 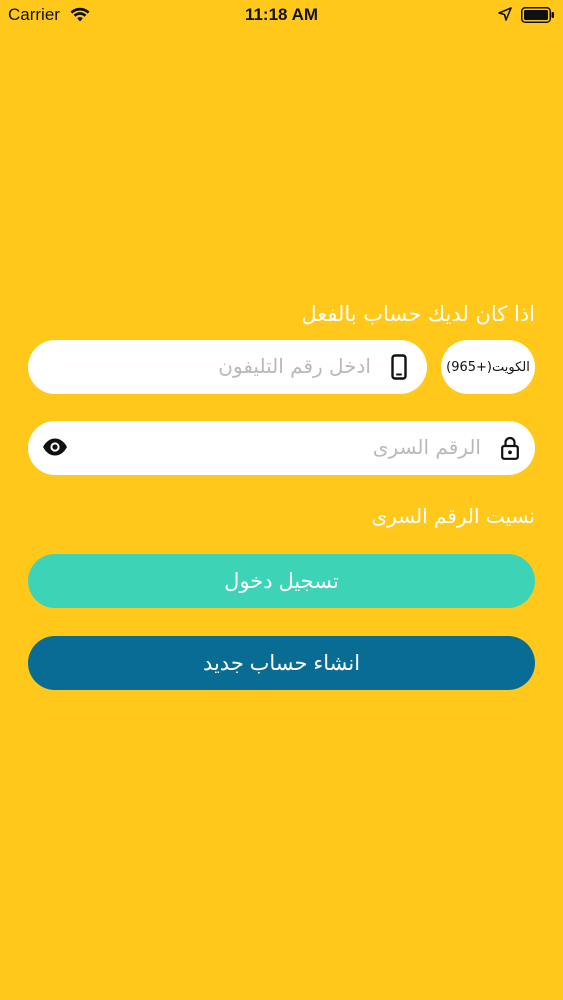 What do you see at coordinates (281, 448) in the screenshot?
I see `password-input: الرقم السرى` at bounding box center [281, 448].